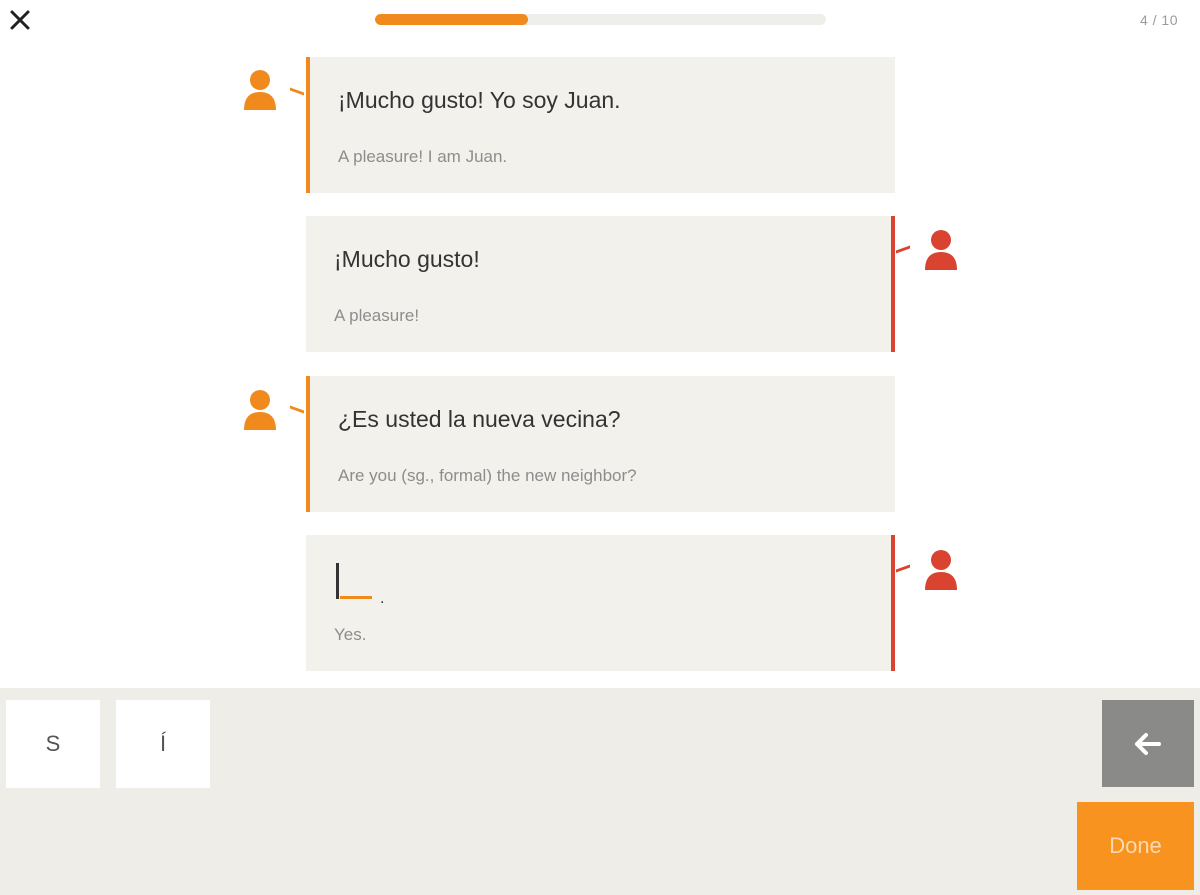 This screenshot has height=895, width=1200. What do you see at coordinates (356, 583) in the screenshot?
I see `answer-input` at bounding box center [356, 583].